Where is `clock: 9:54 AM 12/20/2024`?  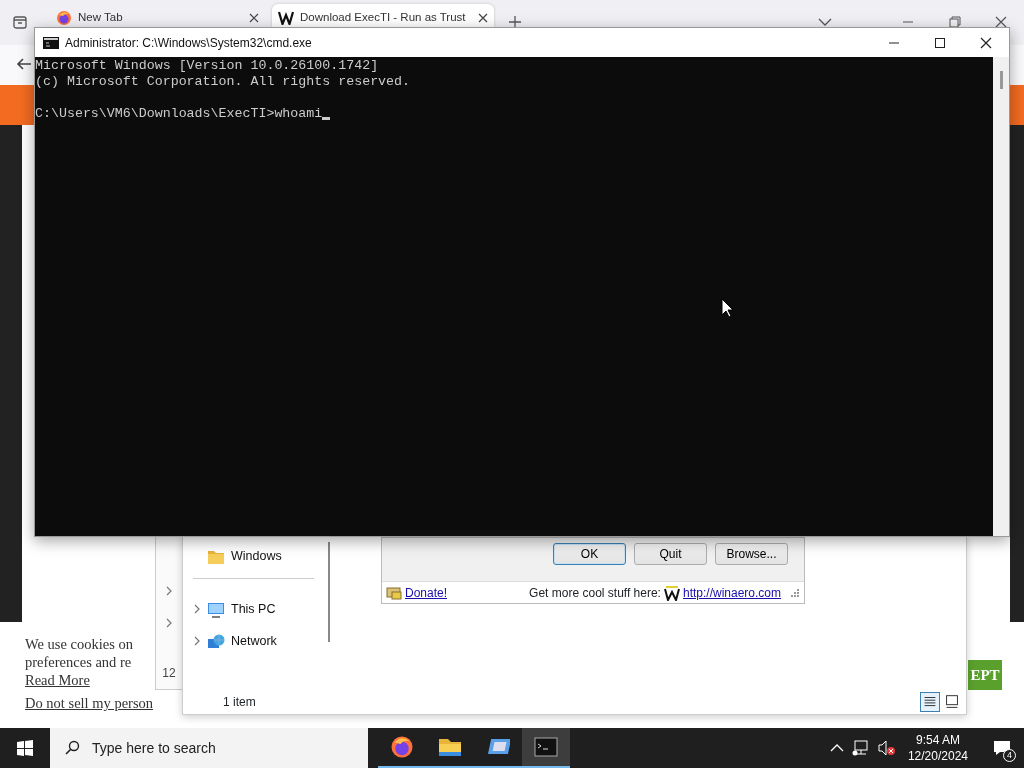
clock: 9:54 AM 12/20/2024 is located at coordinates (937, 748).